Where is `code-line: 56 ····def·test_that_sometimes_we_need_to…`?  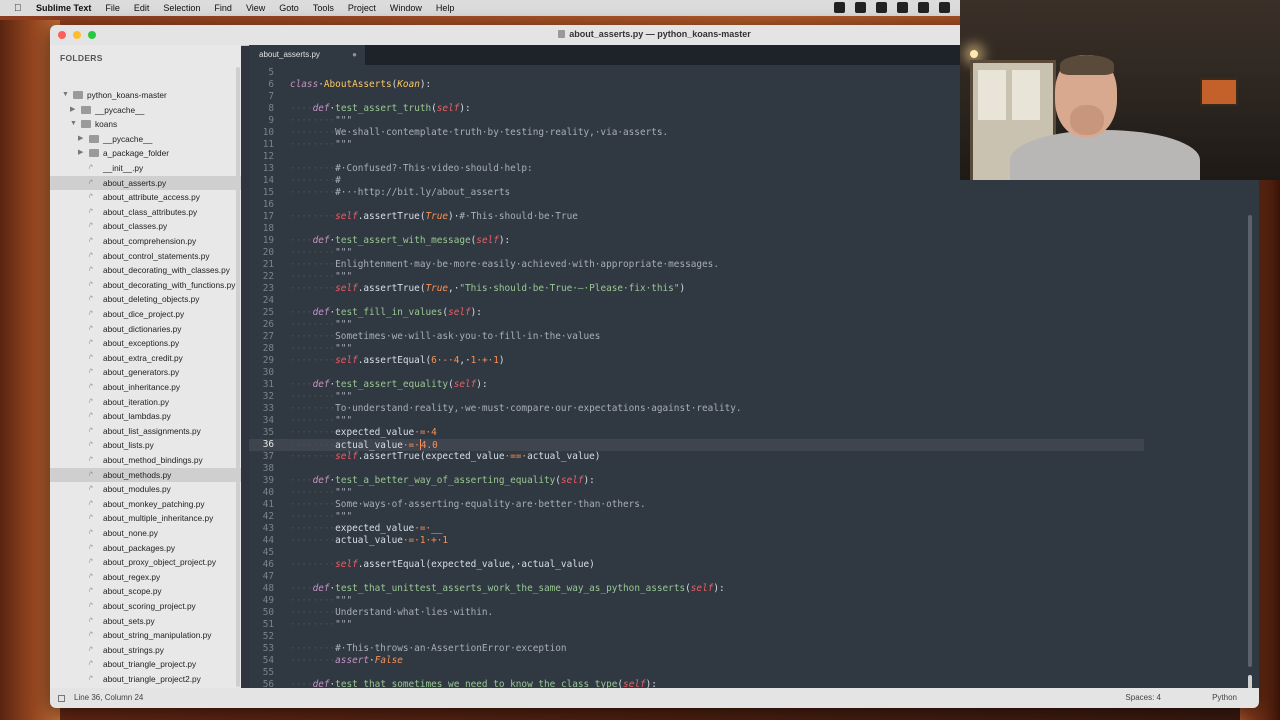 code-line: 56 ····def·test_that_sometimes_we_need_to… is located at coordinates (749, 683).